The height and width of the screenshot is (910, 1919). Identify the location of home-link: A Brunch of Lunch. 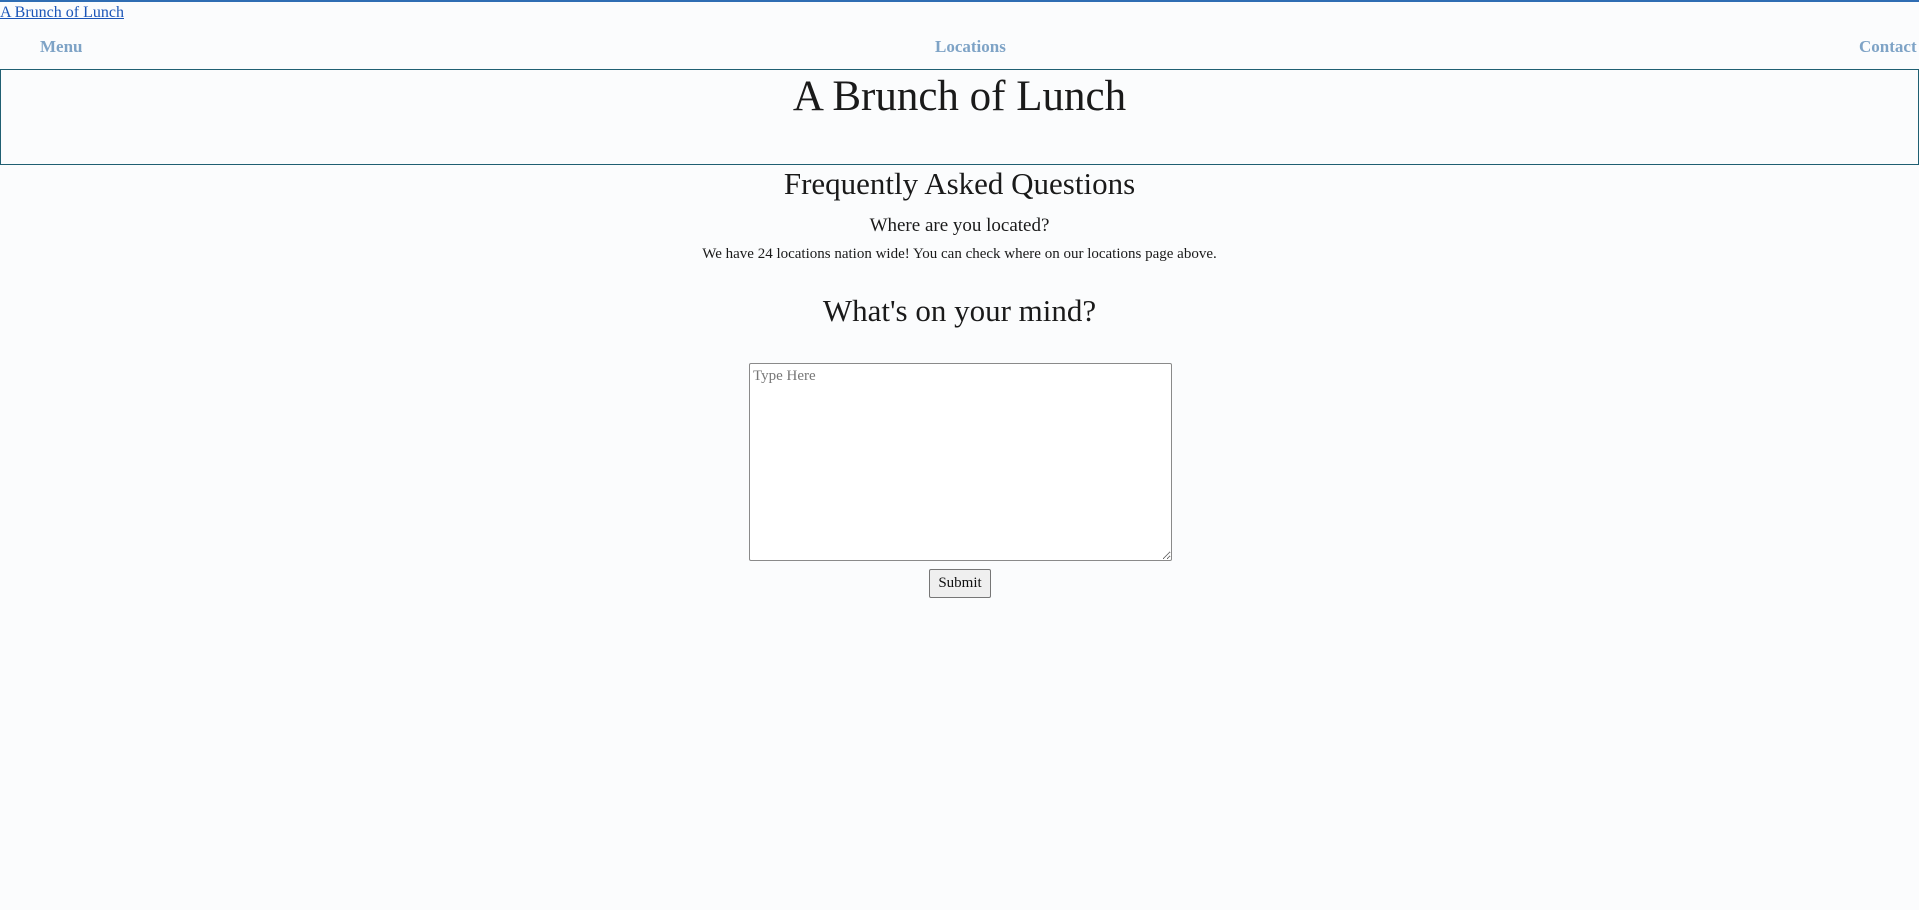
(62, 13).